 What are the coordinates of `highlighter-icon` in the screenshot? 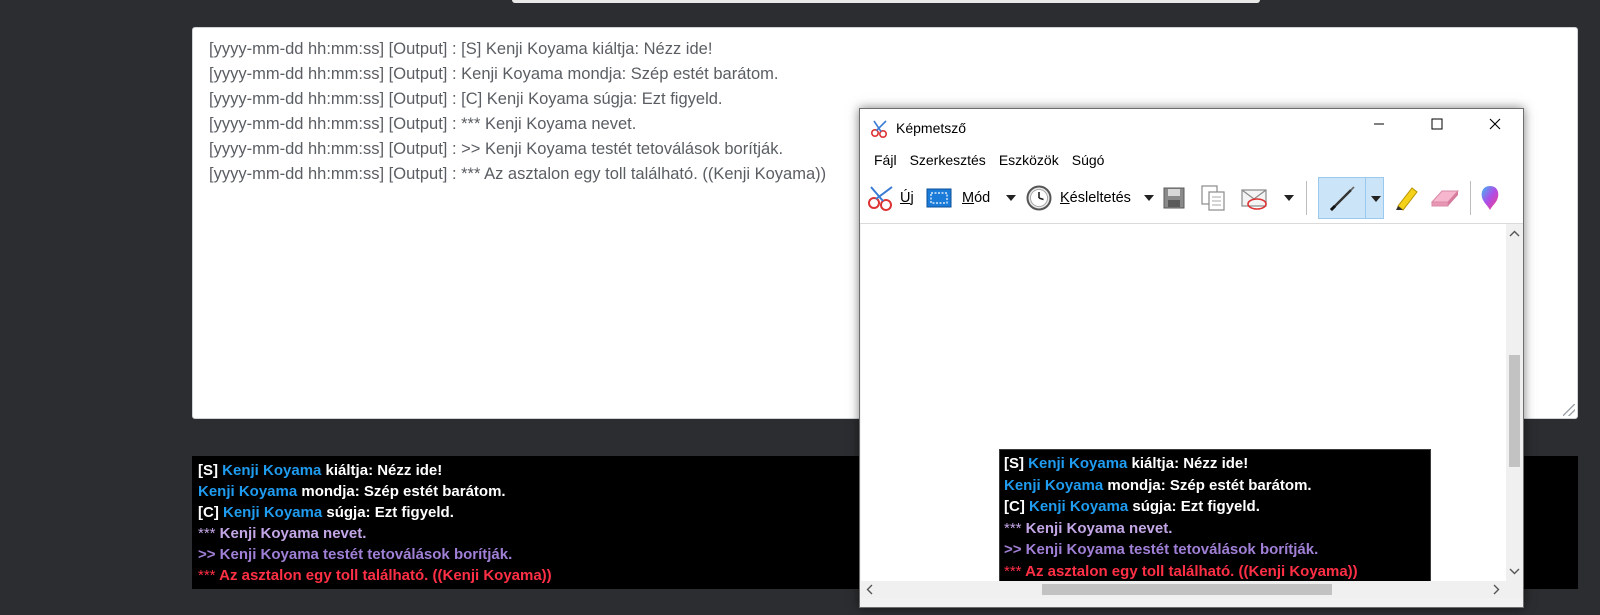 It's located at (1407, 199).